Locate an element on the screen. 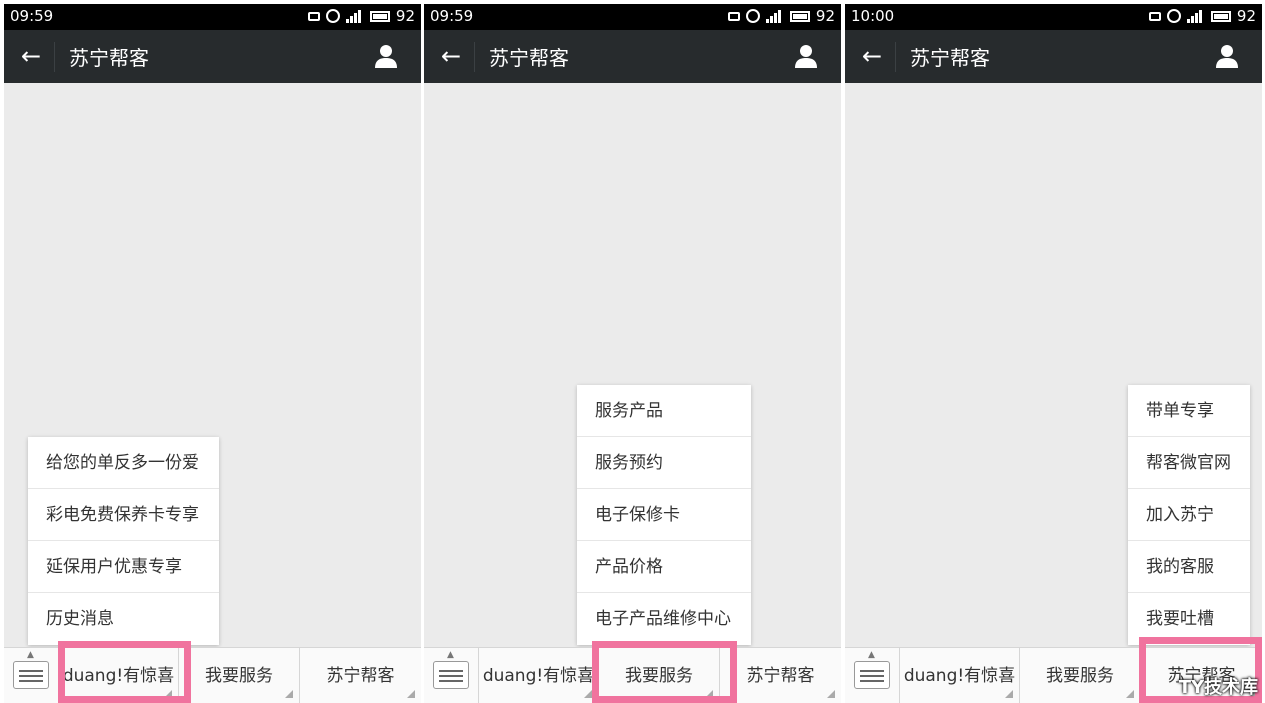 The height and width of the screenshot is (703, 1265). menu-item: 加入苏宁 is located at coordinates (1189, 515).